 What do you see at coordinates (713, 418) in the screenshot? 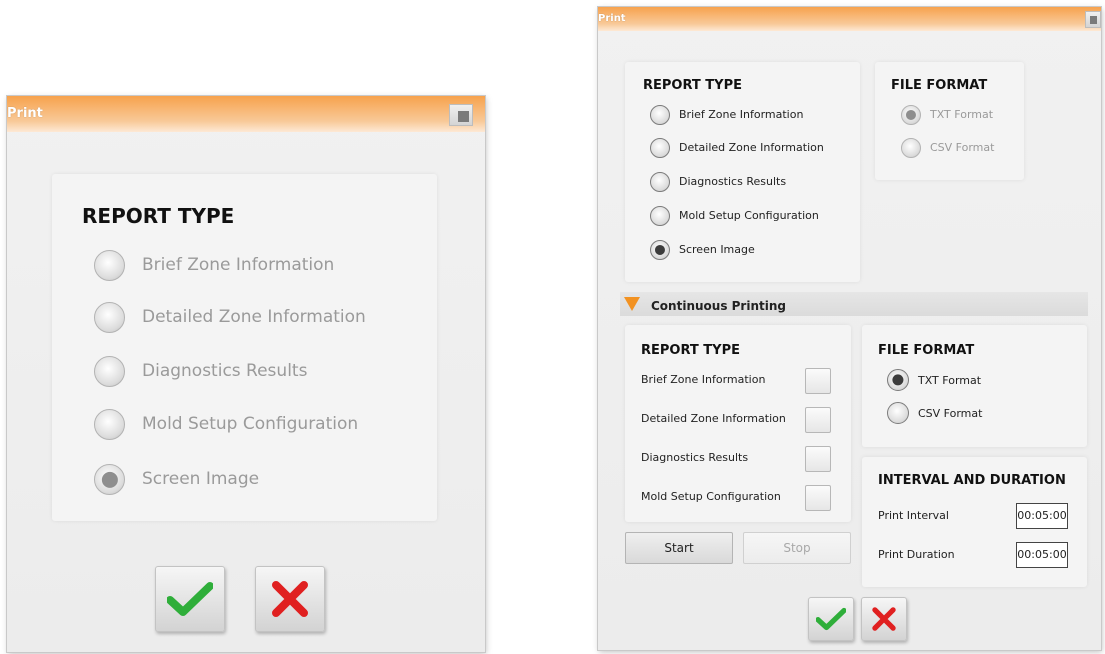
I see `checkbox-label: Detailed Zone Information` at bounding box center [713, 418].